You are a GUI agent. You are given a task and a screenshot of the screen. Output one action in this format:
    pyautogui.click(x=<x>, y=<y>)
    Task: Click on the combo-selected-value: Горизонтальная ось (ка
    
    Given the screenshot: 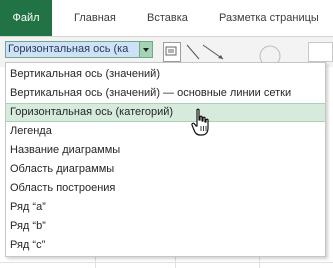 What is the action you would take?
    pyautogui.click(x=73, y=49)
    